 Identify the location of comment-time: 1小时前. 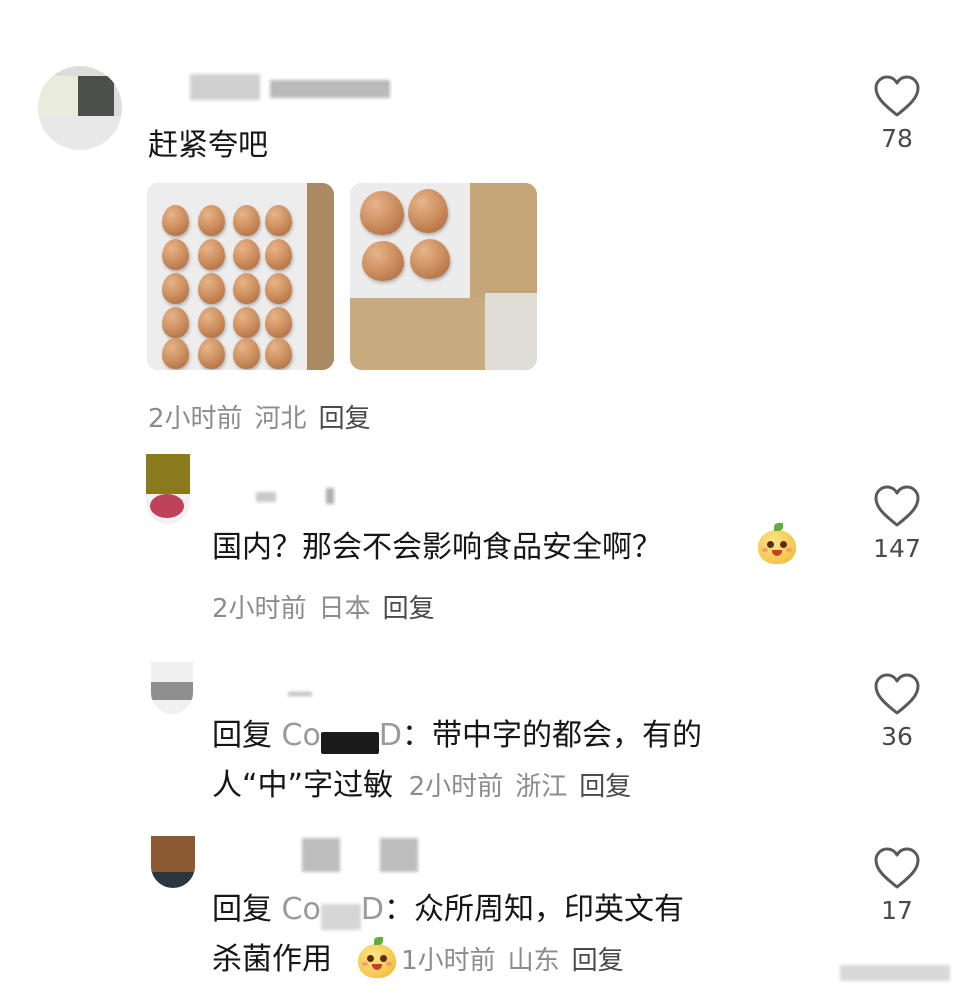
(448, 961).